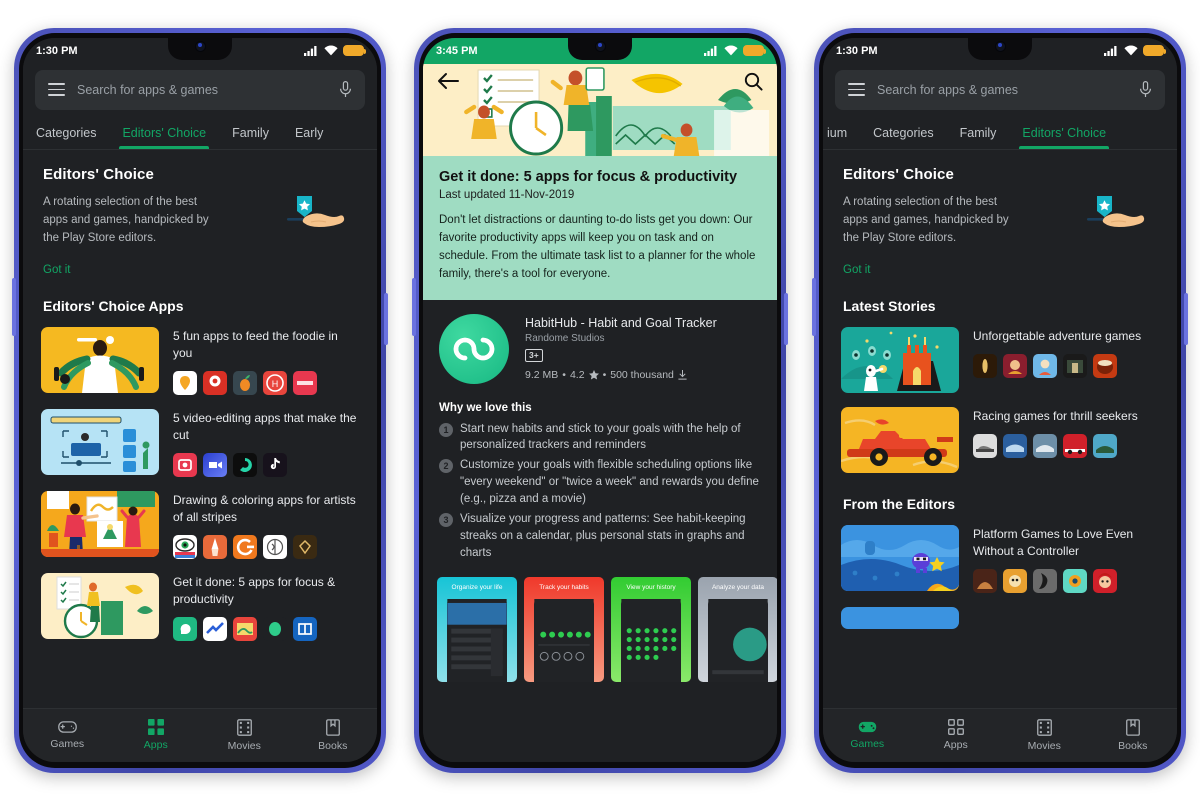 The width and height of the screenshot is (1200, 800). I want to click on list-item: Racing games for thrill seekers, so click(1000, 440).